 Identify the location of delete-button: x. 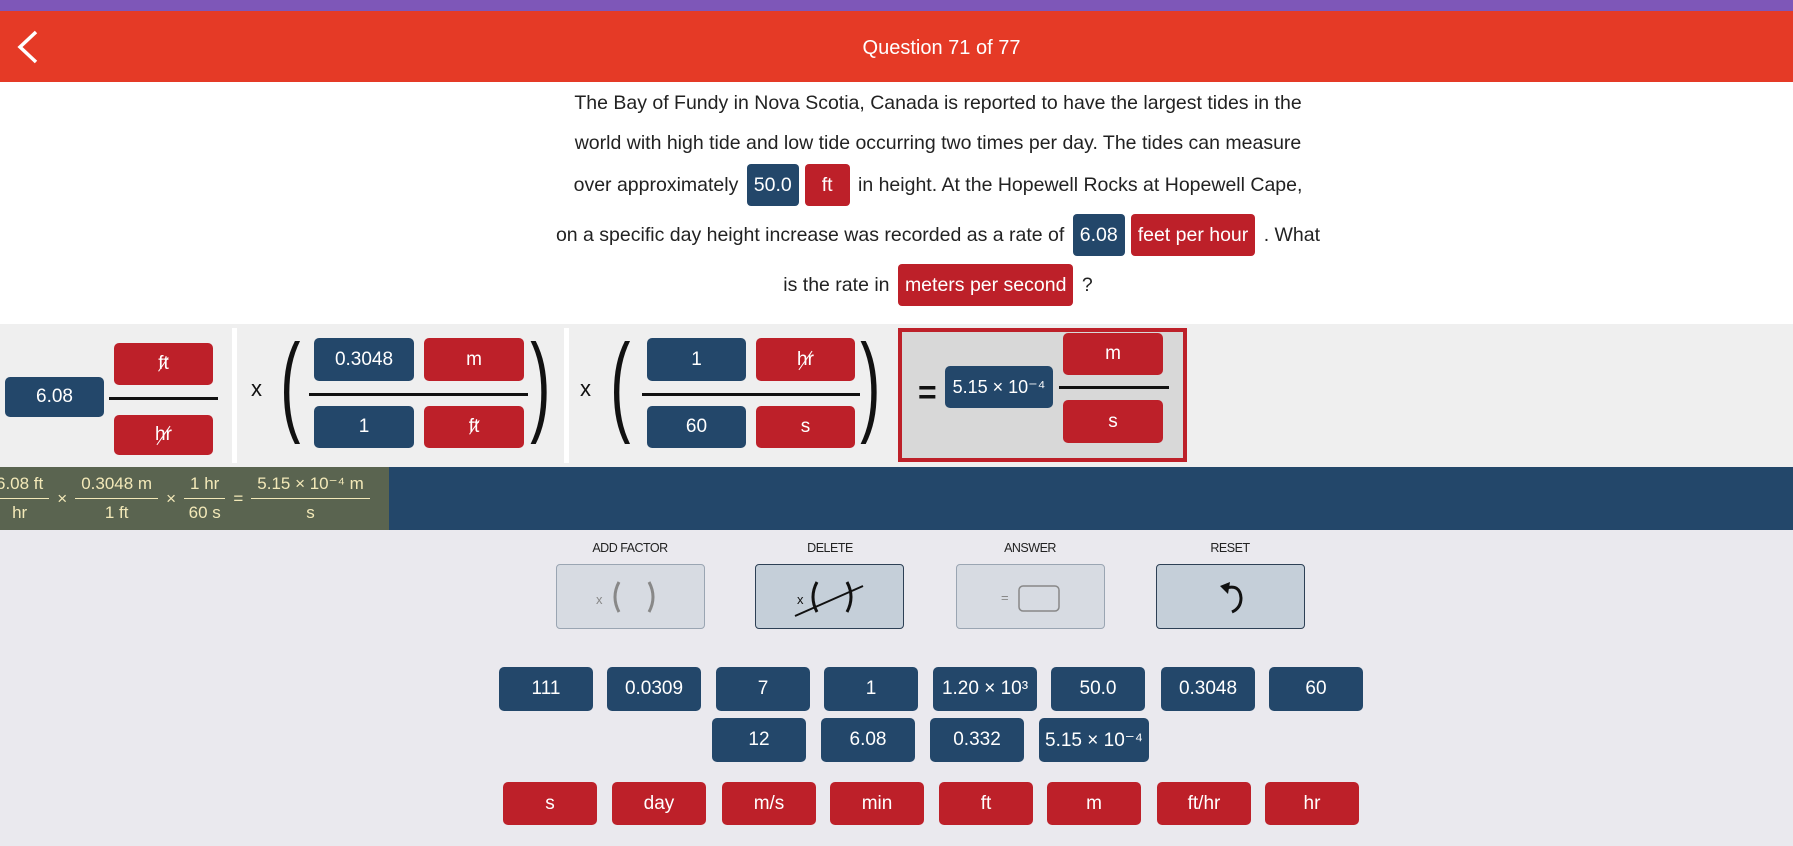
(829, 596).